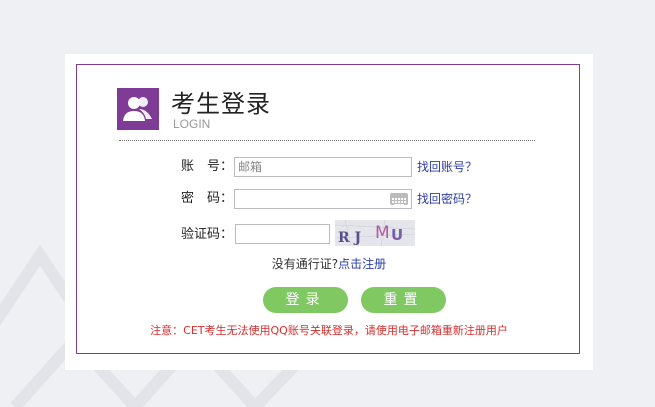 Image resolution: width=655 pixels, height=407 pixels. What do you see at coordinates (221, 104) in the screenshot?
I see `page-title: 考生登录` at bounding box center [221, 104].